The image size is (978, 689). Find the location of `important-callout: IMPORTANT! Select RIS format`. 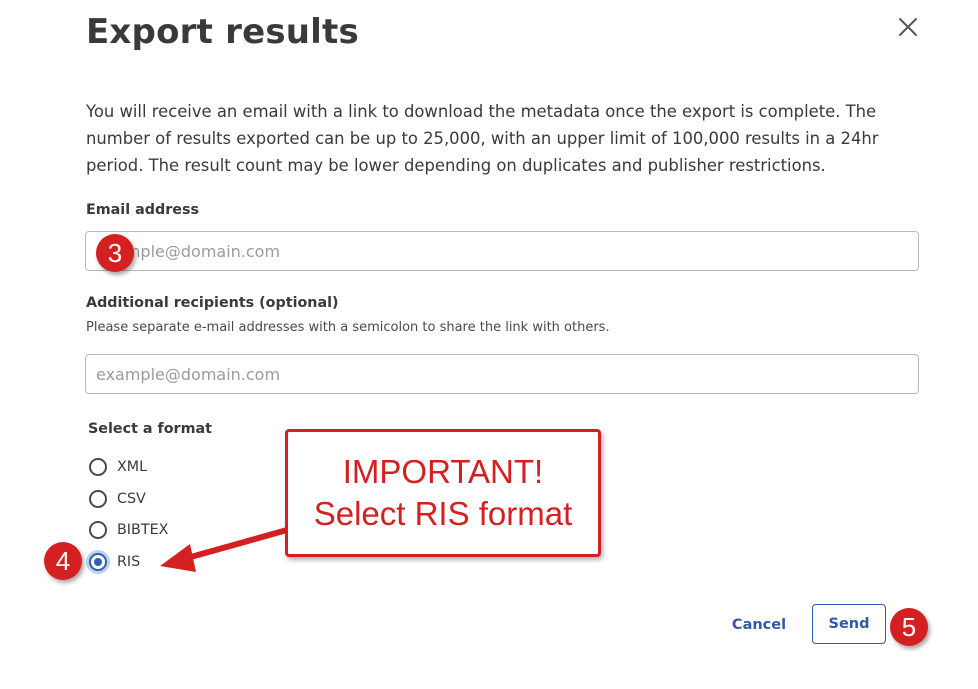

important-callout: IMPORTANT! Select RIS format is located at coordinates (443, 493).